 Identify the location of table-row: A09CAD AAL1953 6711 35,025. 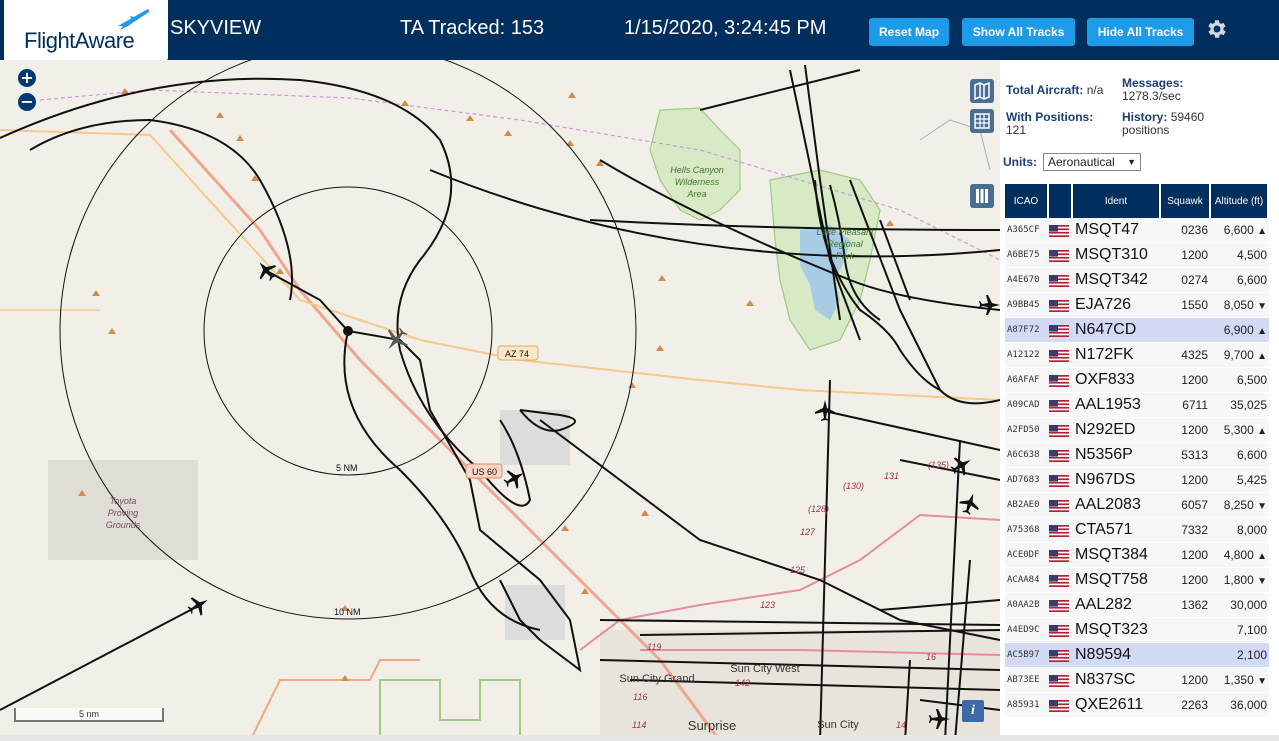
(1137, 405).